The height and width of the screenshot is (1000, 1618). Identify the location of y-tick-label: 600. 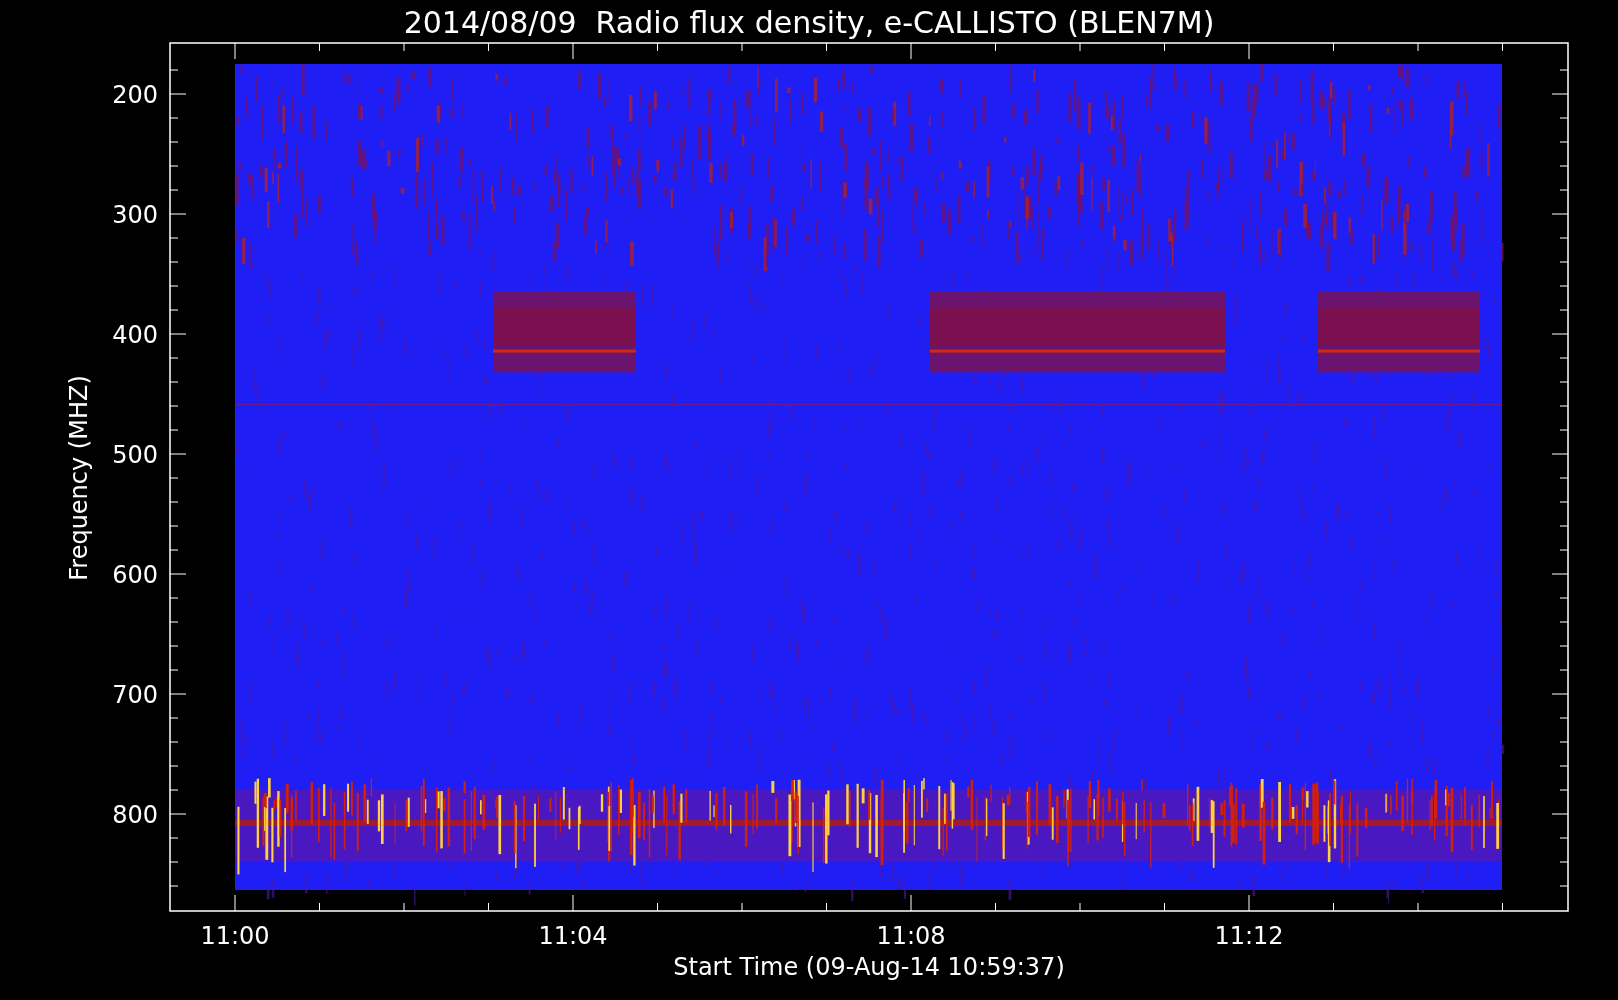
(135, 575).